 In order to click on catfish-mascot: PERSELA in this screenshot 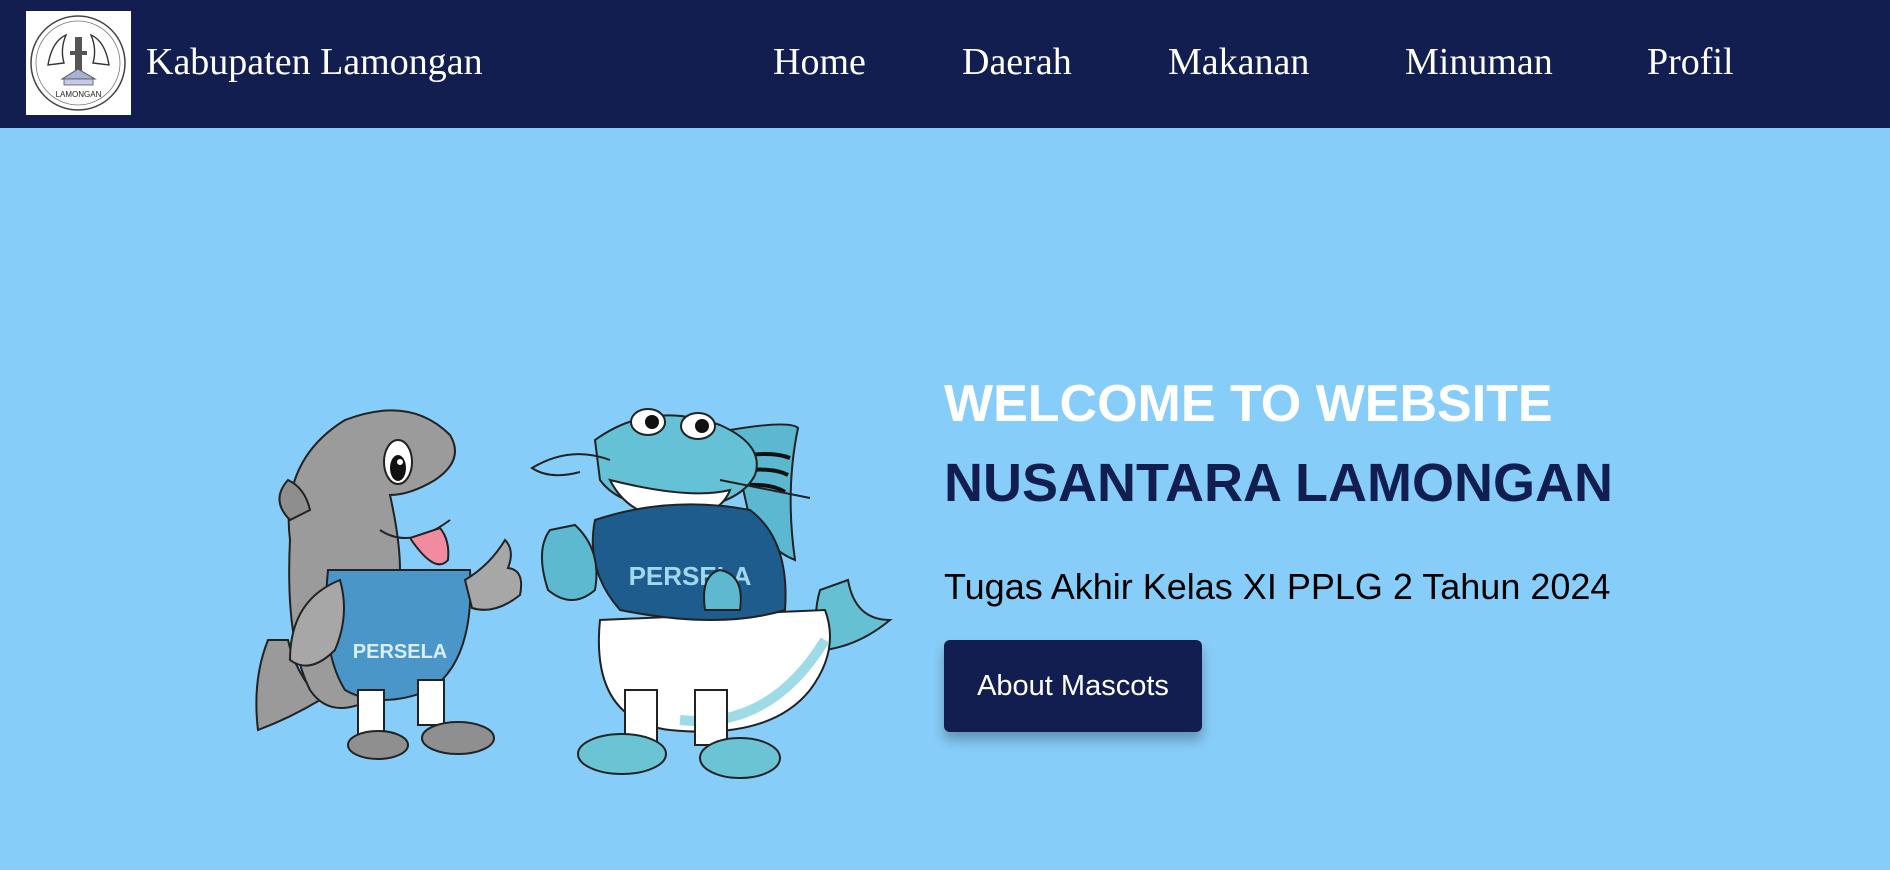, I will do `click(711, 593)`.